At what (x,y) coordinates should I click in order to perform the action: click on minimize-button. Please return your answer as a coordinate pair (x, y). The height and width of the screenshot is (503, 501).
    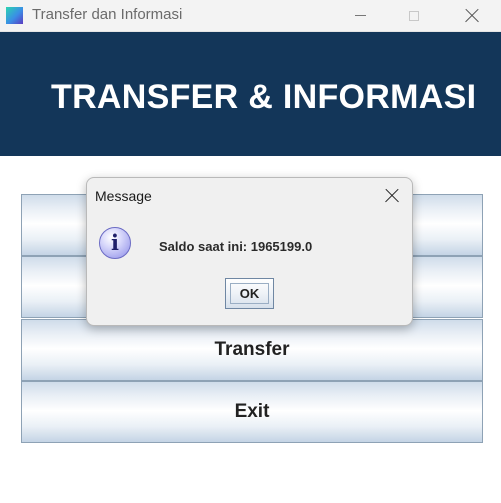
    Looking at the image, I should click on (360, 15).